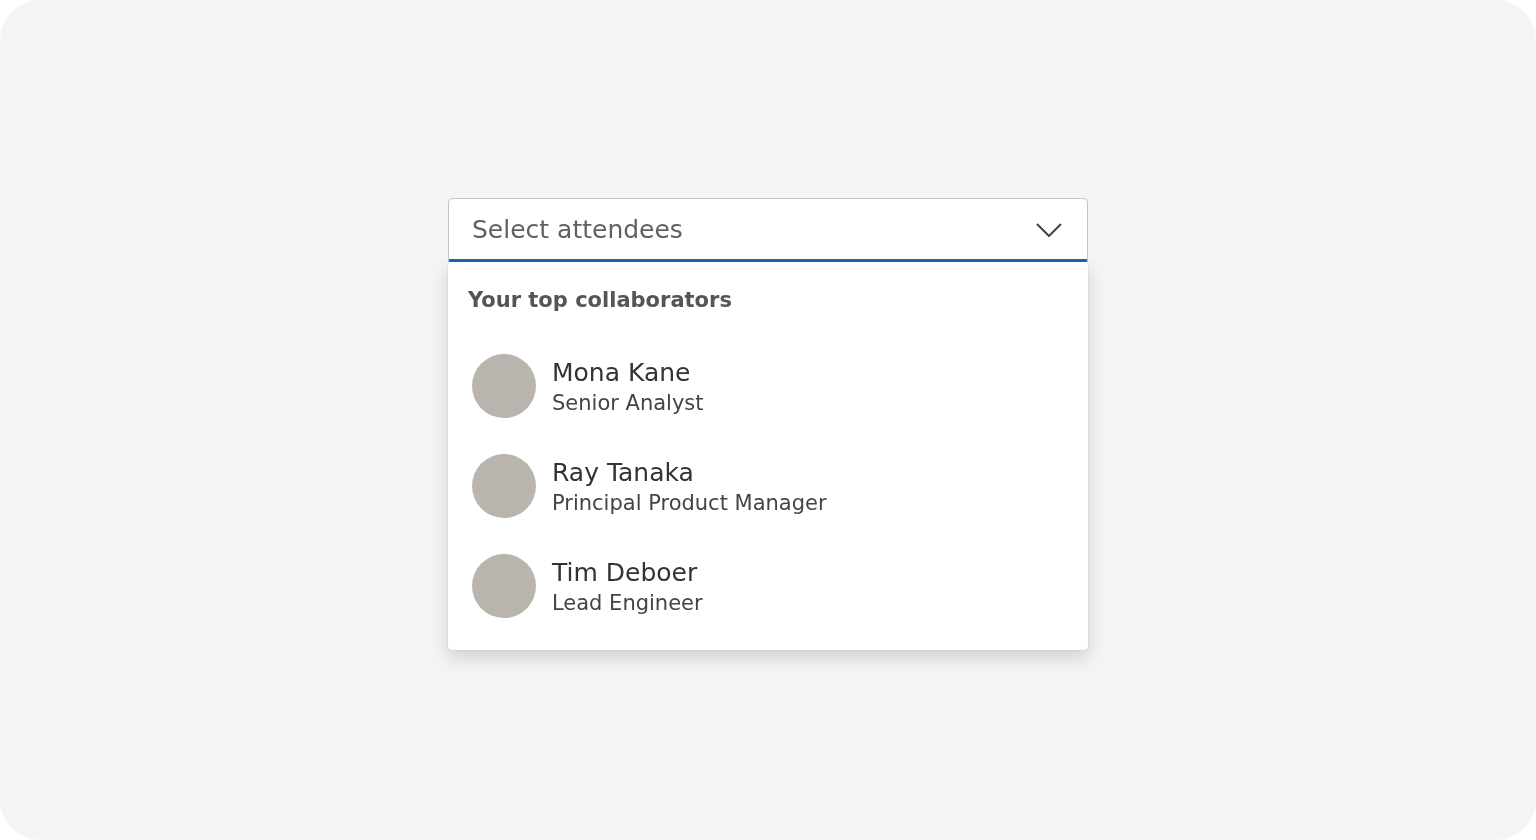  What do you see at coordinates (628, 402) in the screenshot?
I see `person-title: Senior Analyst` at bounding box center [628, 402].